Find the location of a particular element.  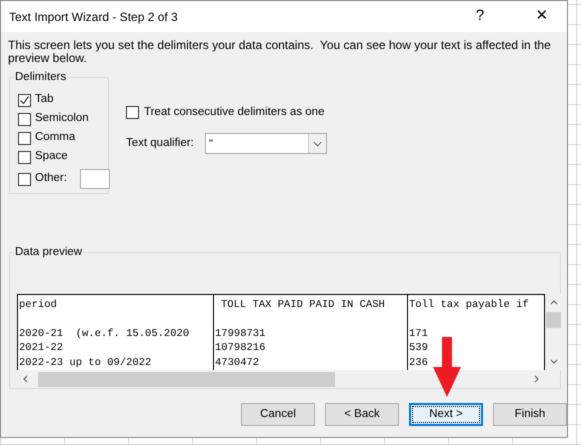

table-cell-text: 236 is located at coordinates (418, 363).